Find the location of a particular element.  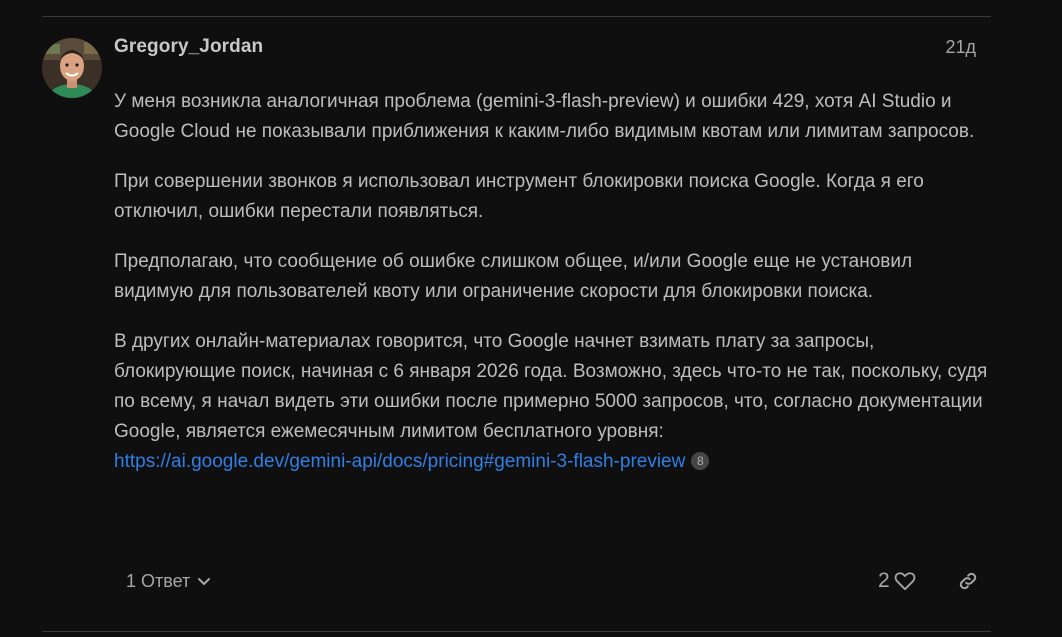

username: Gregory_Jordan is located at coordinates (188, 47).